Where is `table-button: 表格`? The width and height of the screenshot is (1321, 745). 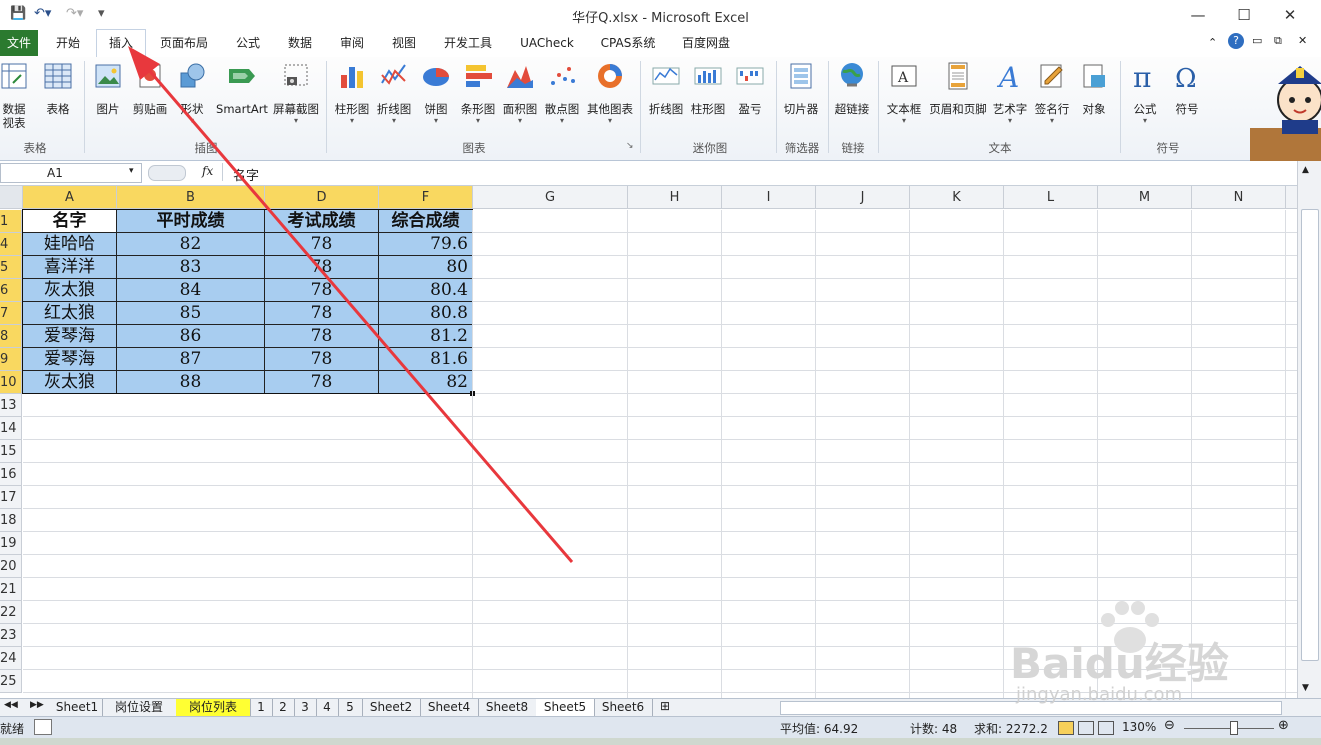
table-button: 表格 is located at coordinates (58, 88).